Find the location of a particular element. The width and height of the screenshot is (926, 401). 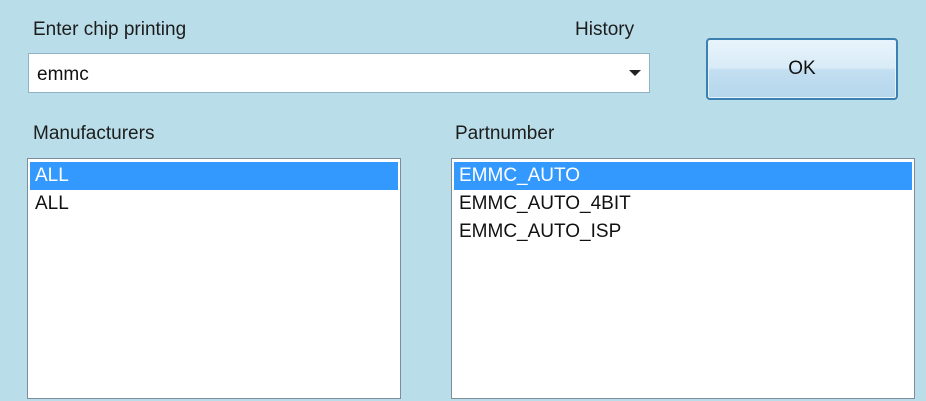

partnumber-item: EMMC_AUTO_4BIT is located at coordinates (683, 204).